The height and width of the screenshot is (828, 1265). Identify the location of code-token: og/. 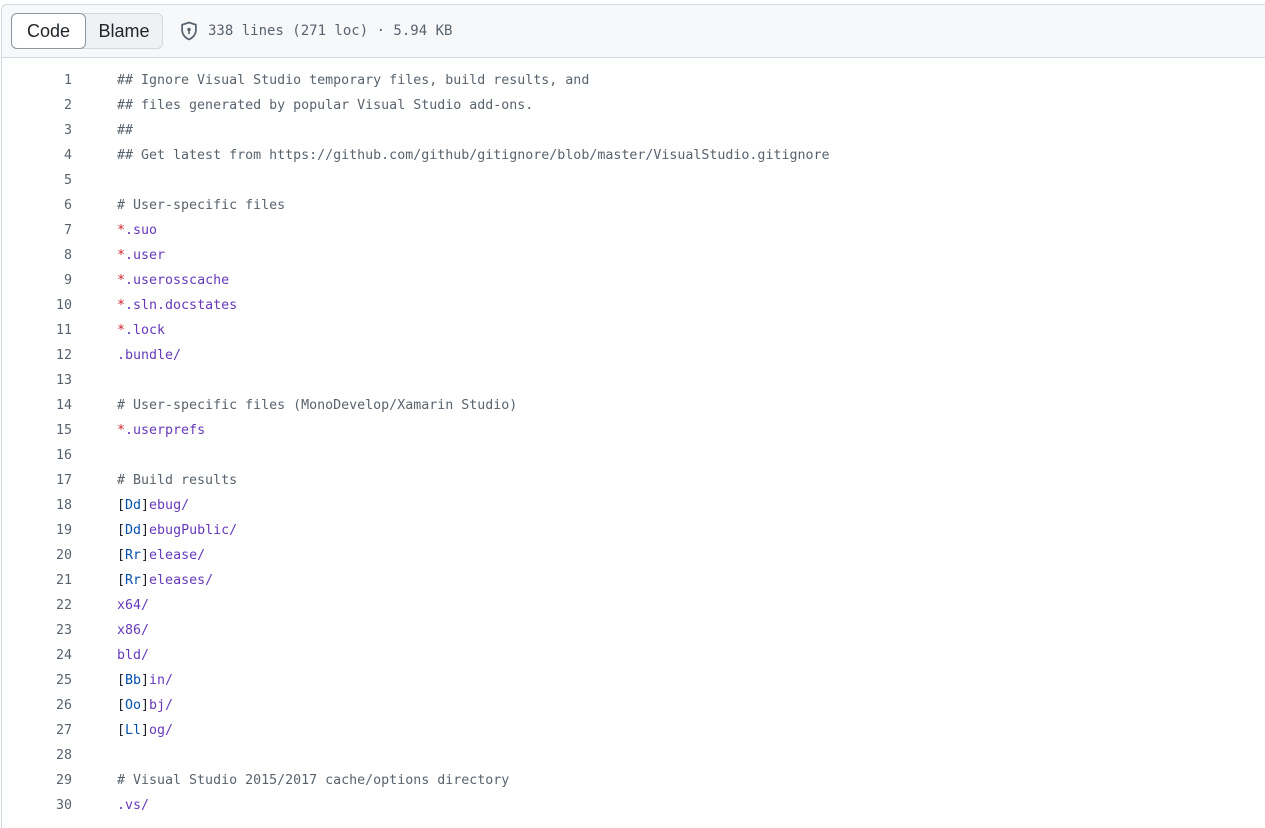
(161, 730).